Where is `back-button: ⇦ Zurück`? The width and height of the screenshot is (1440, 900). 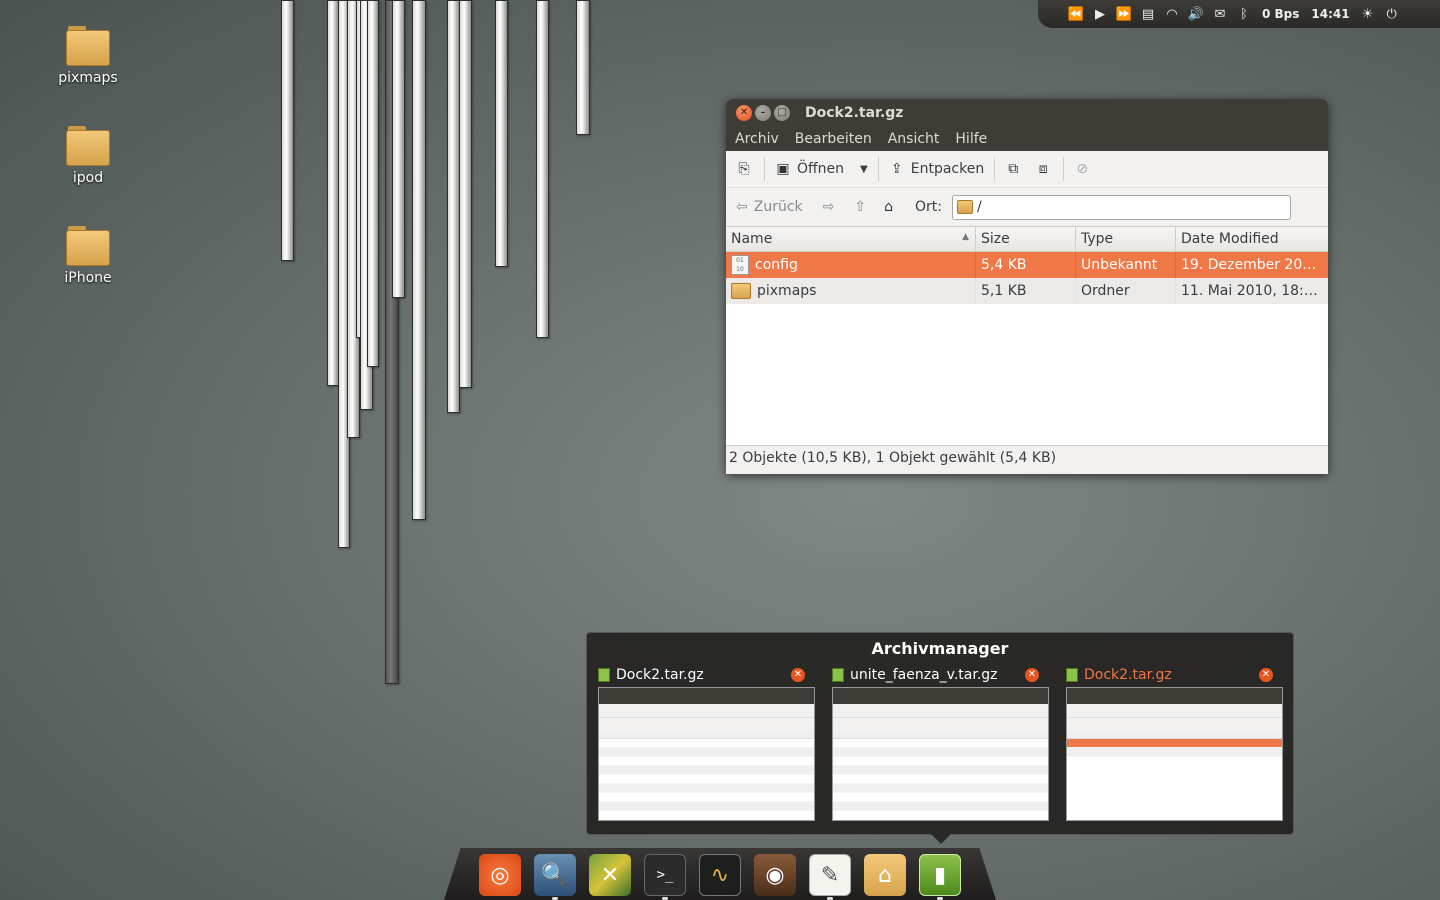
back-button: ⇦ Zurück is located at coordinates (769, 207).